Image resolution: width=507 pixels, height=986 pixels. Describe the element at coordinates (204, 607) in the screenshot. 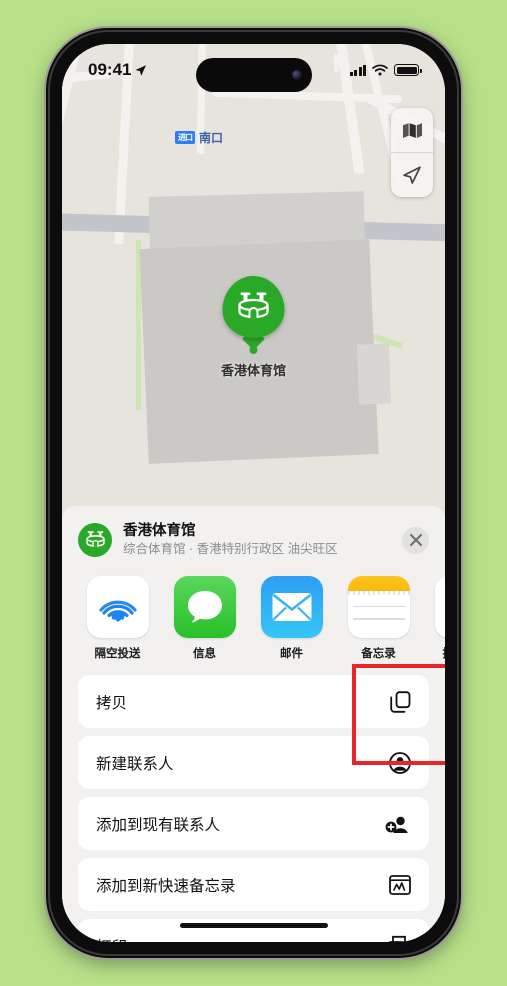

I see `messages-icon` at that location.